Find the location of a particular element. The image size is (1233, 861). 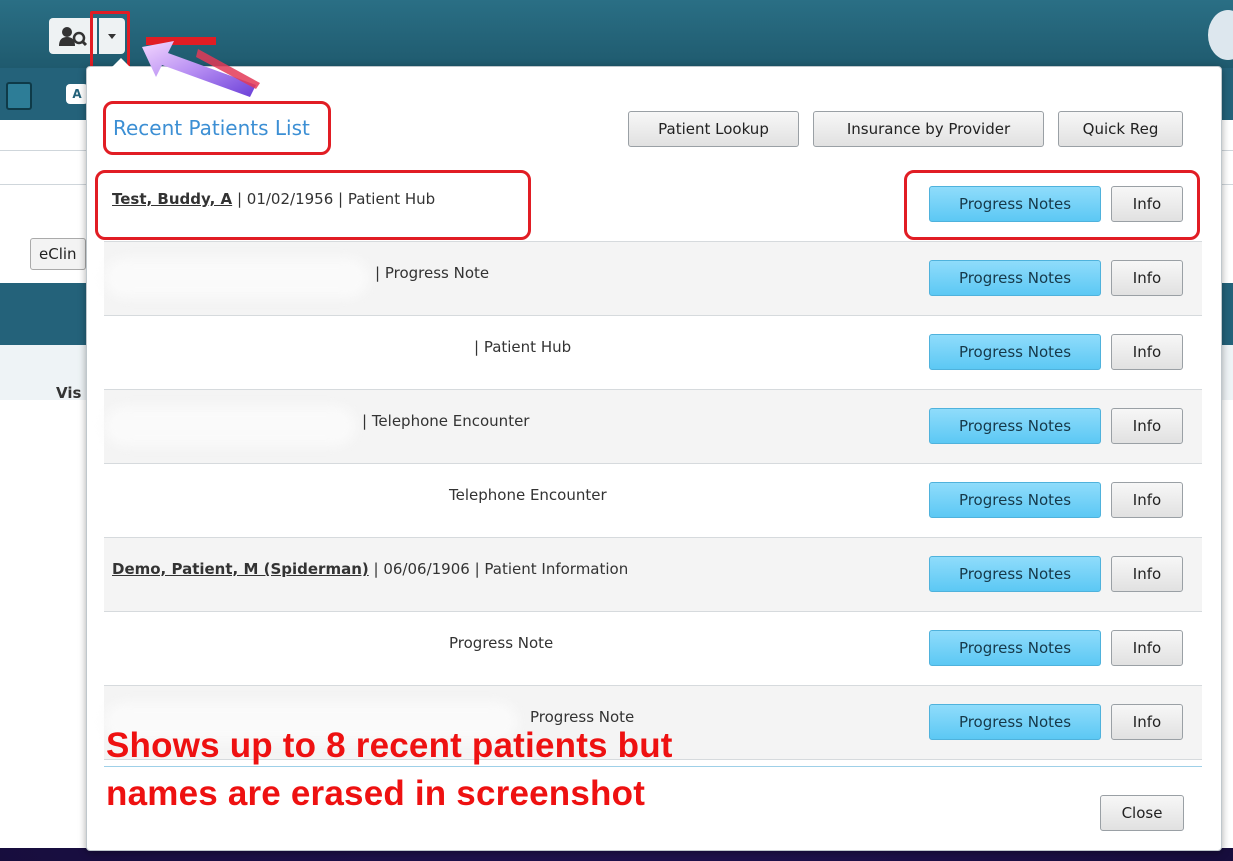

title-highlight-box is located at coordinates (217, 128).